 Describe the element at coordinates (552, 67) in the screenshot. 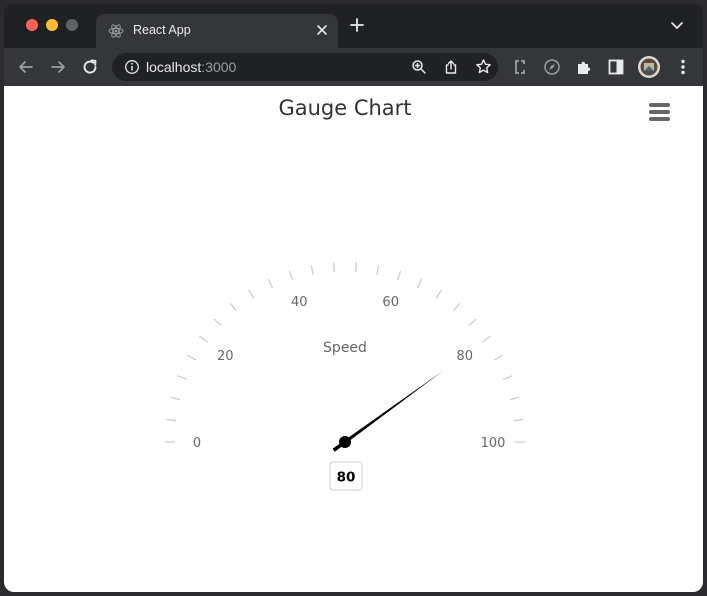

I see `compass-extension-icon` at that location.